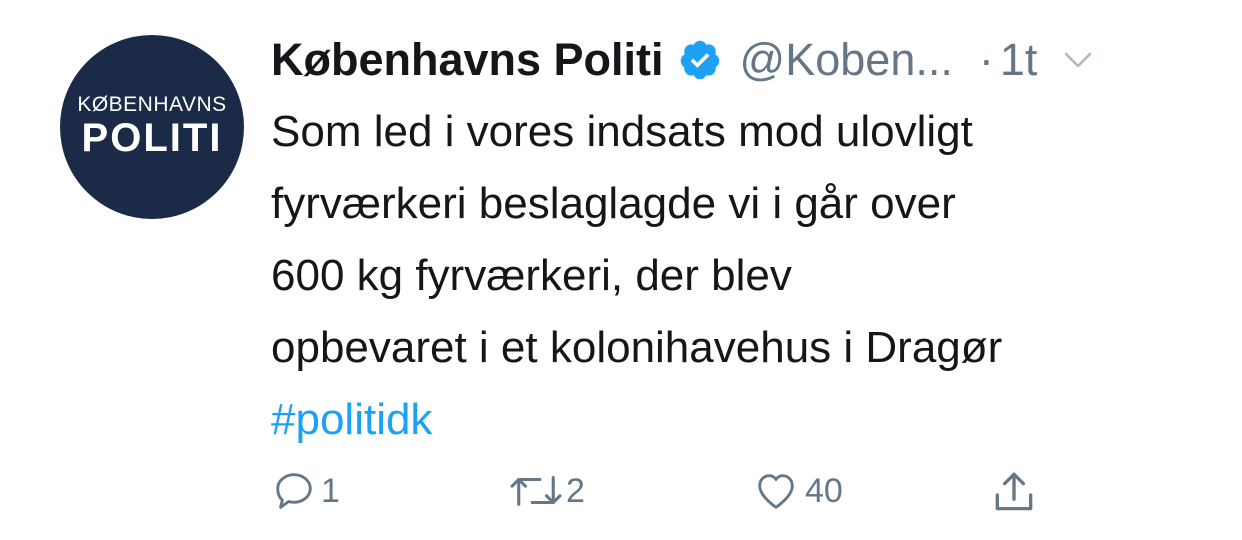 The width and height of the screenshot is (1242, 540). I want to click on heart-icon, so click(776, 491).